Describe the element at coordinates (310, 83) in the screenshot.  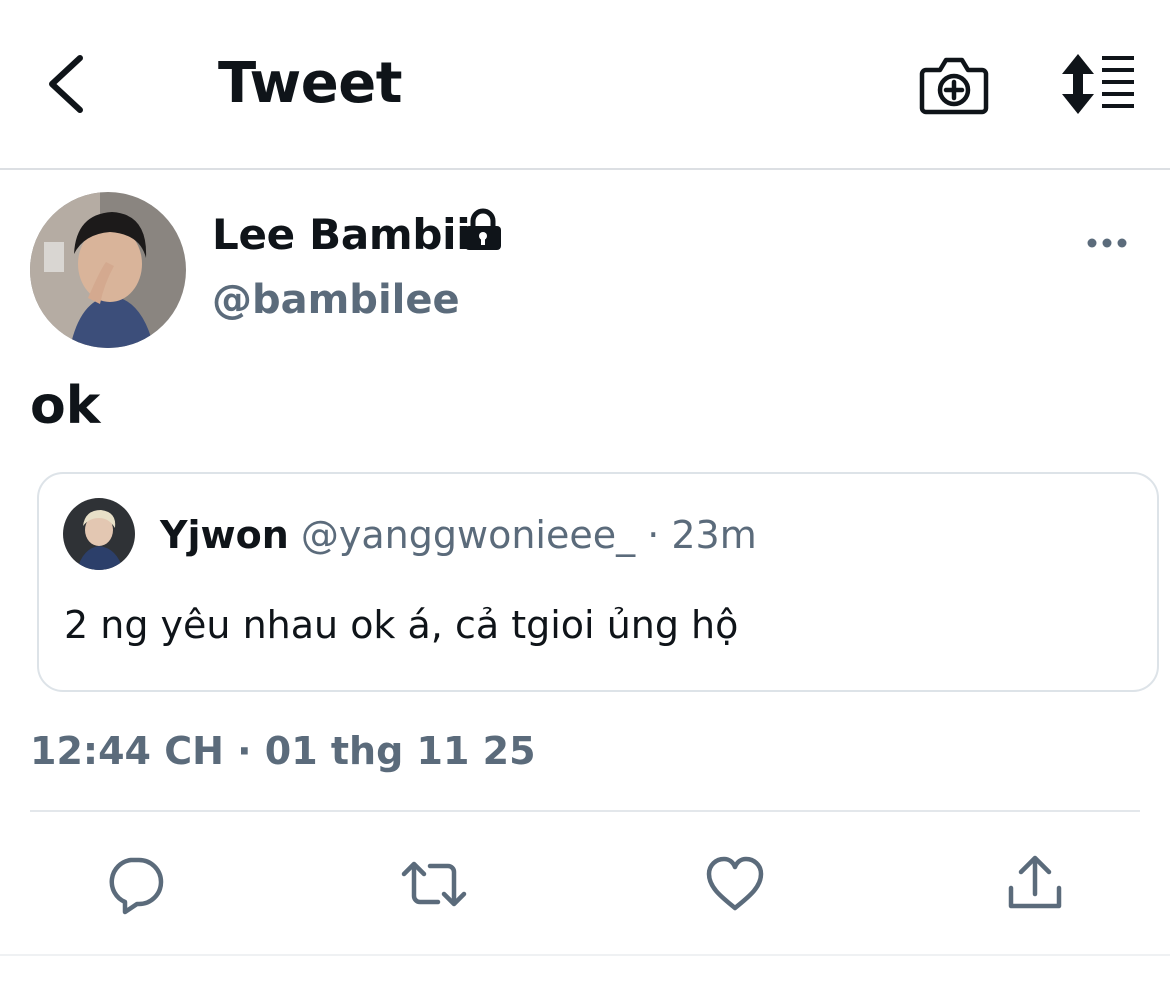
I see `page-title: Tweet` at that location.